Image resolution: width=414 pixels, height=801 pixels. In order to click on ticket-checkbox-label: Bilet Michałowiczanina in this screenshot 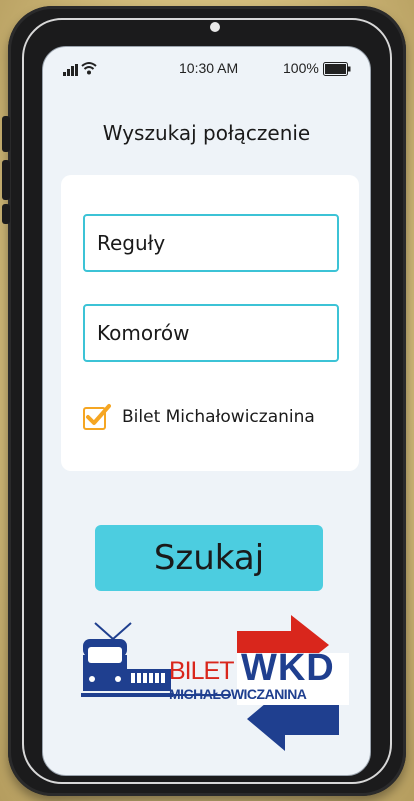, I will do `click(218, 417)`.